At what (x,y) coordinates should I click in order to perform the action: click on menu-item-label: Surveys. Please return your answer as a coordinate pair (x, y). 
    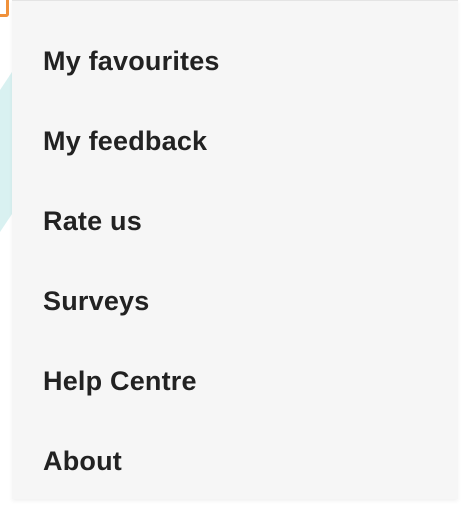
    Looking at the image, I should click on (96, 300).